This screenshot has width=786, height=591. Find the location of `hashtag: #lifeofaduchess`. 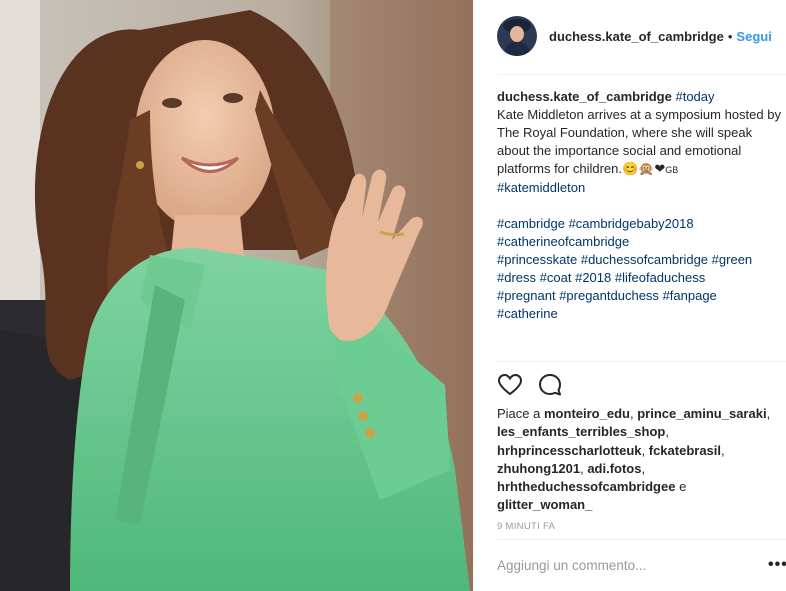

hashtag: #lifeofaduchess is located at coordinates (660, 277).